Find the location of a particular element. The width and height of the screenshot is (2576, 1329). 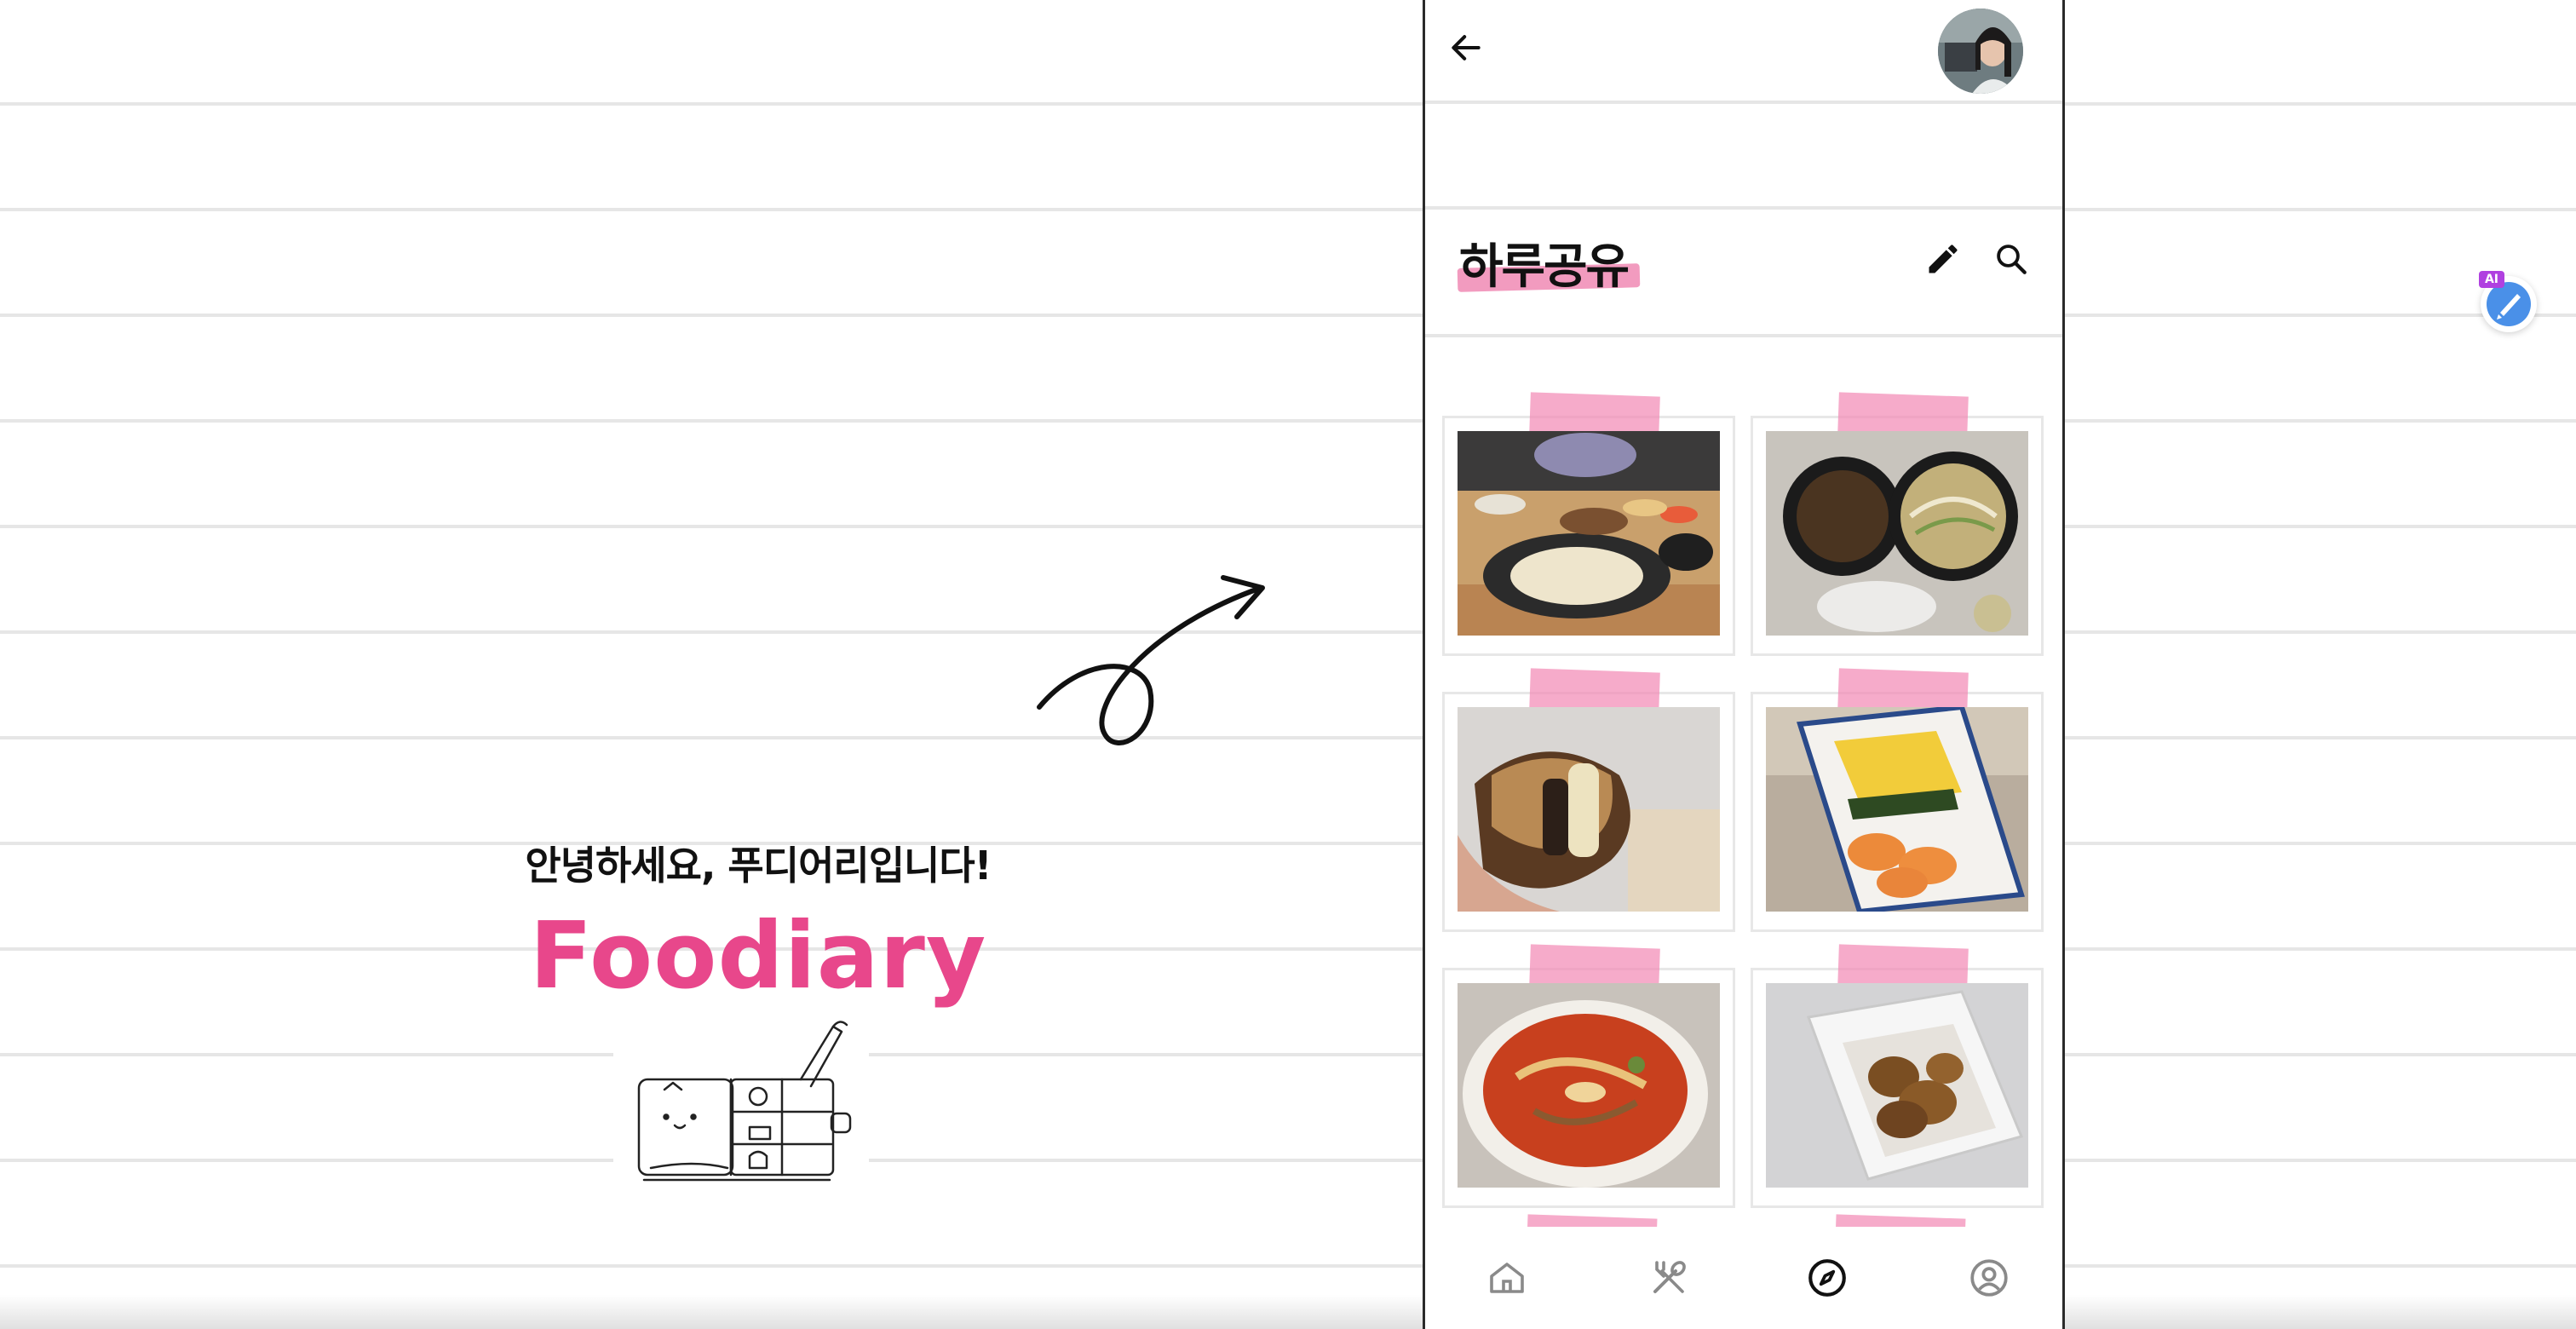

food-photo-udon-table is located at coordinates (1589, 533).